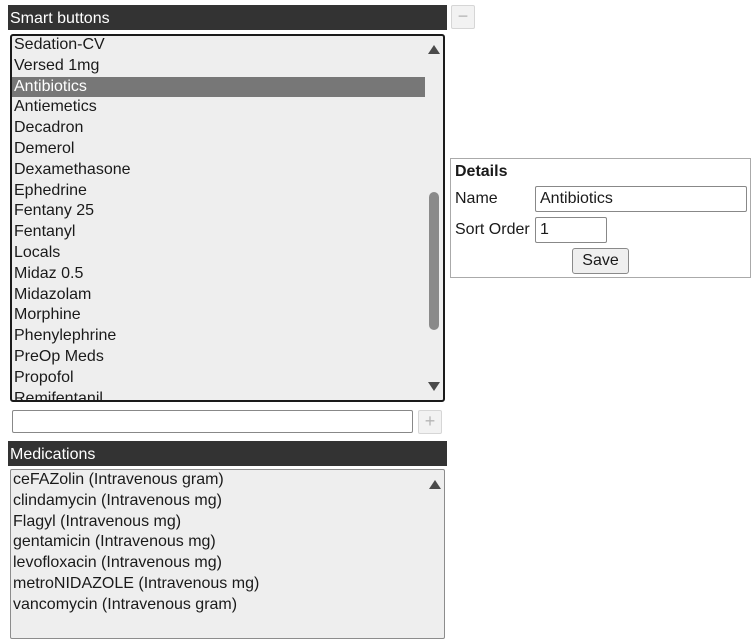  I want to click on smart-button-item: Ephedrine, so click(218, 191).